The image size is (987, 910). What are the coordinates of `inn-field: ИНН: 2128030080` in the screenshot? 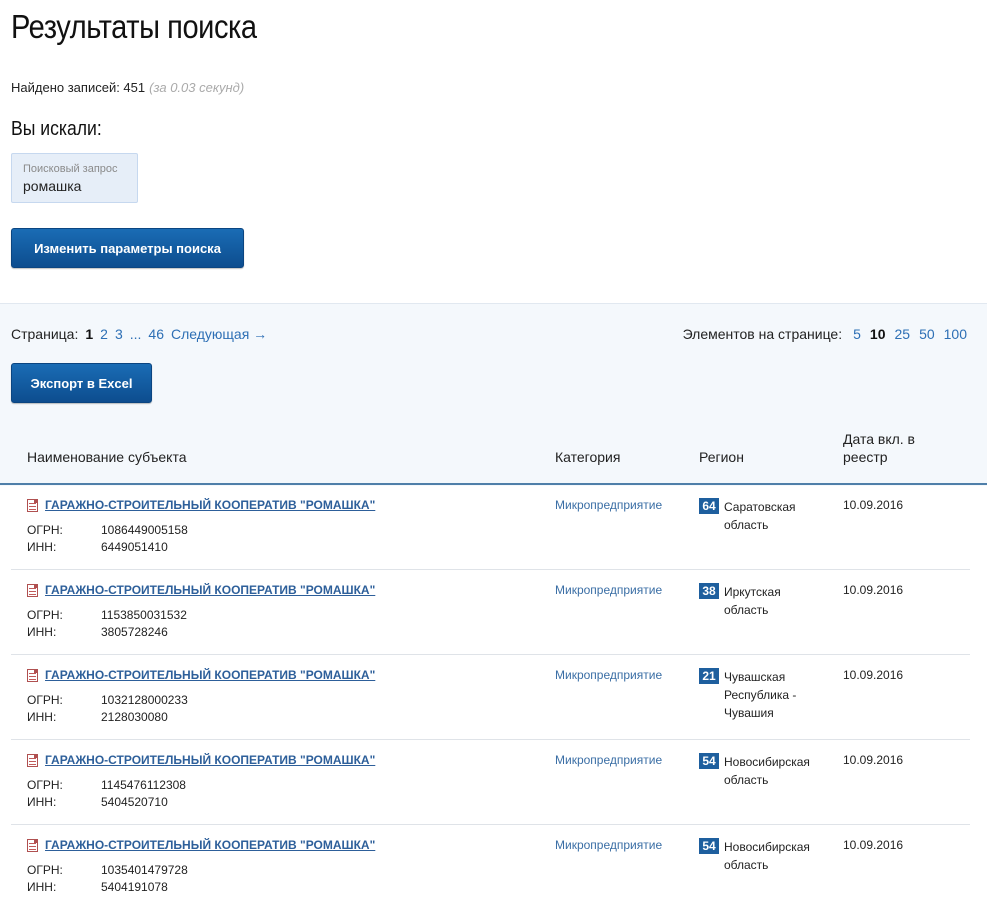 It's located at (97, 717).